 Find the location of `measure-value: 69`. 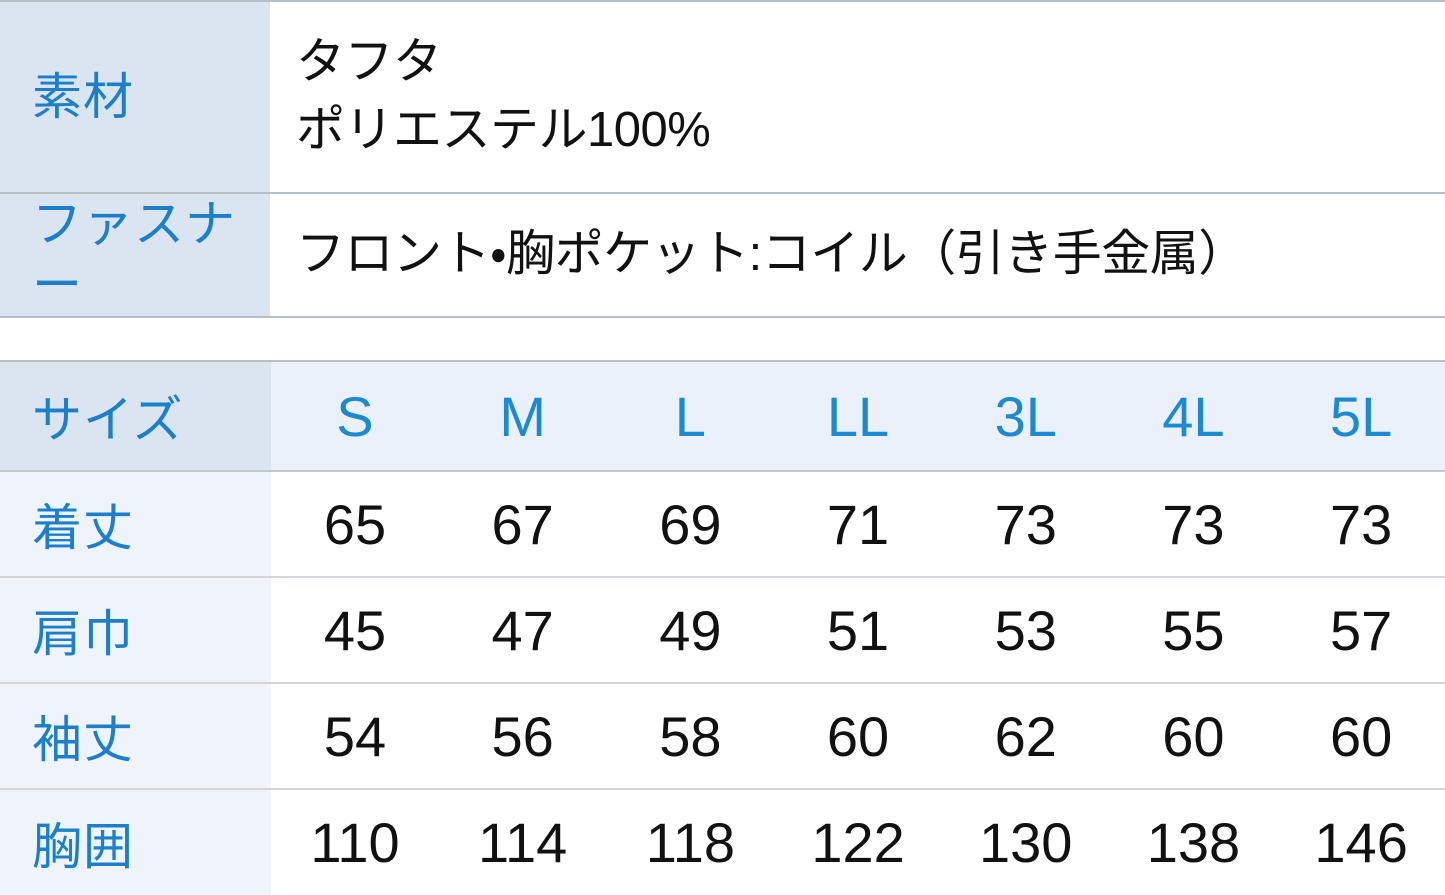

measure-value: 69 is located at coordinates (690, 524).